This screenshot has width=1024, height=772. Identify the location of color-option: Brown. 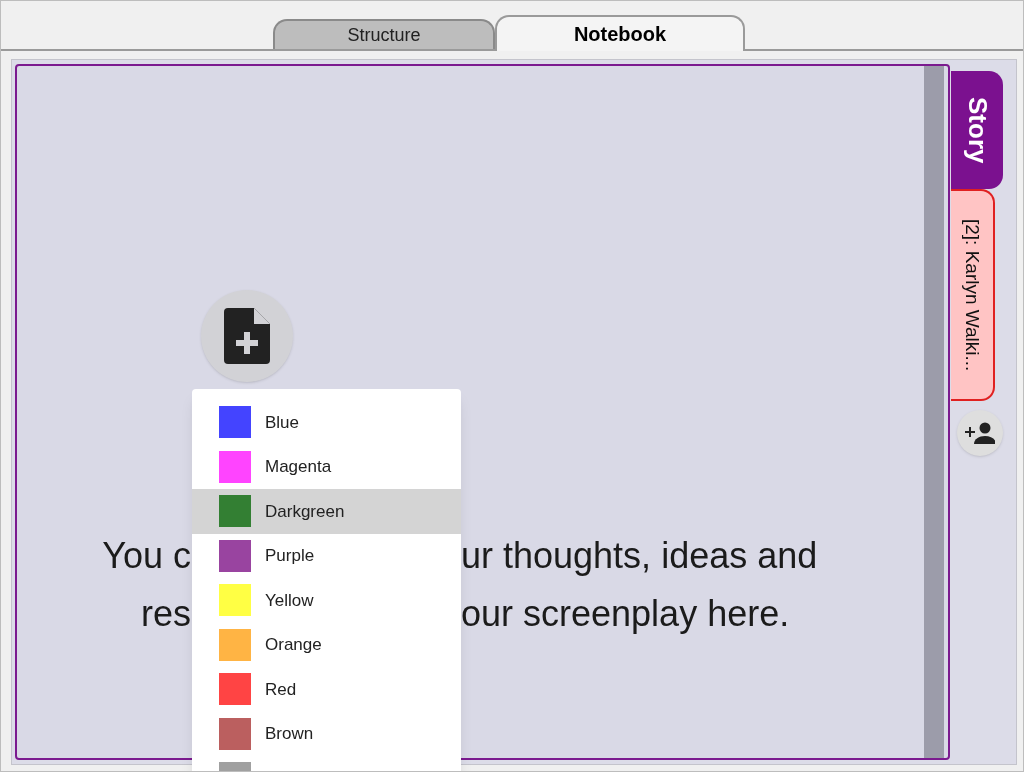
(326, 733).